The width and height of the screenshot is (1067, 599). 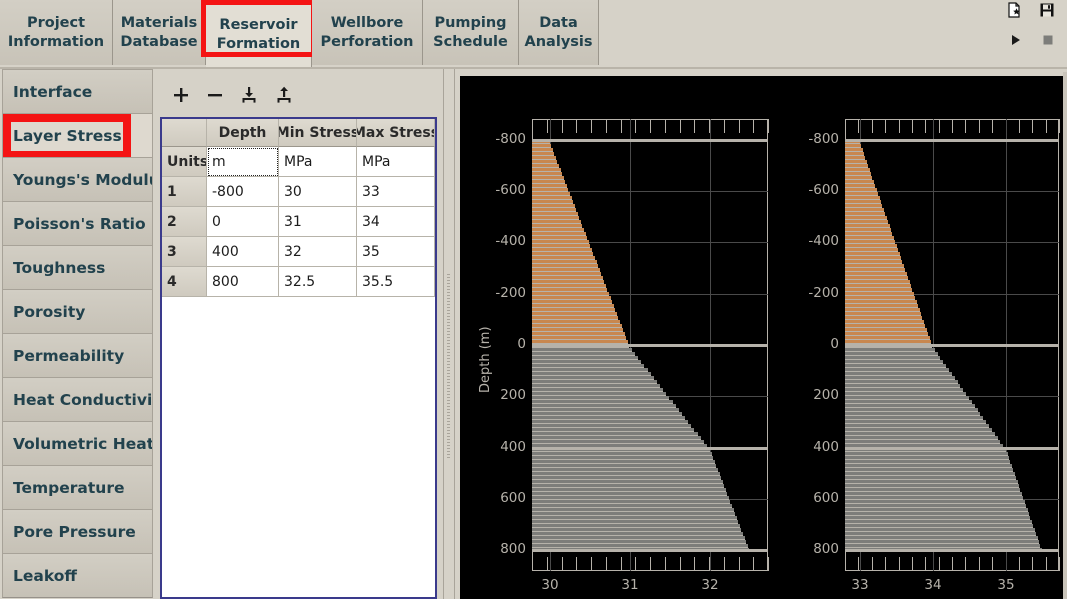 What do you see at coordinates (243, 162) in the screenshot?
I see `table-cell: m` at bounding box center [243, 162].